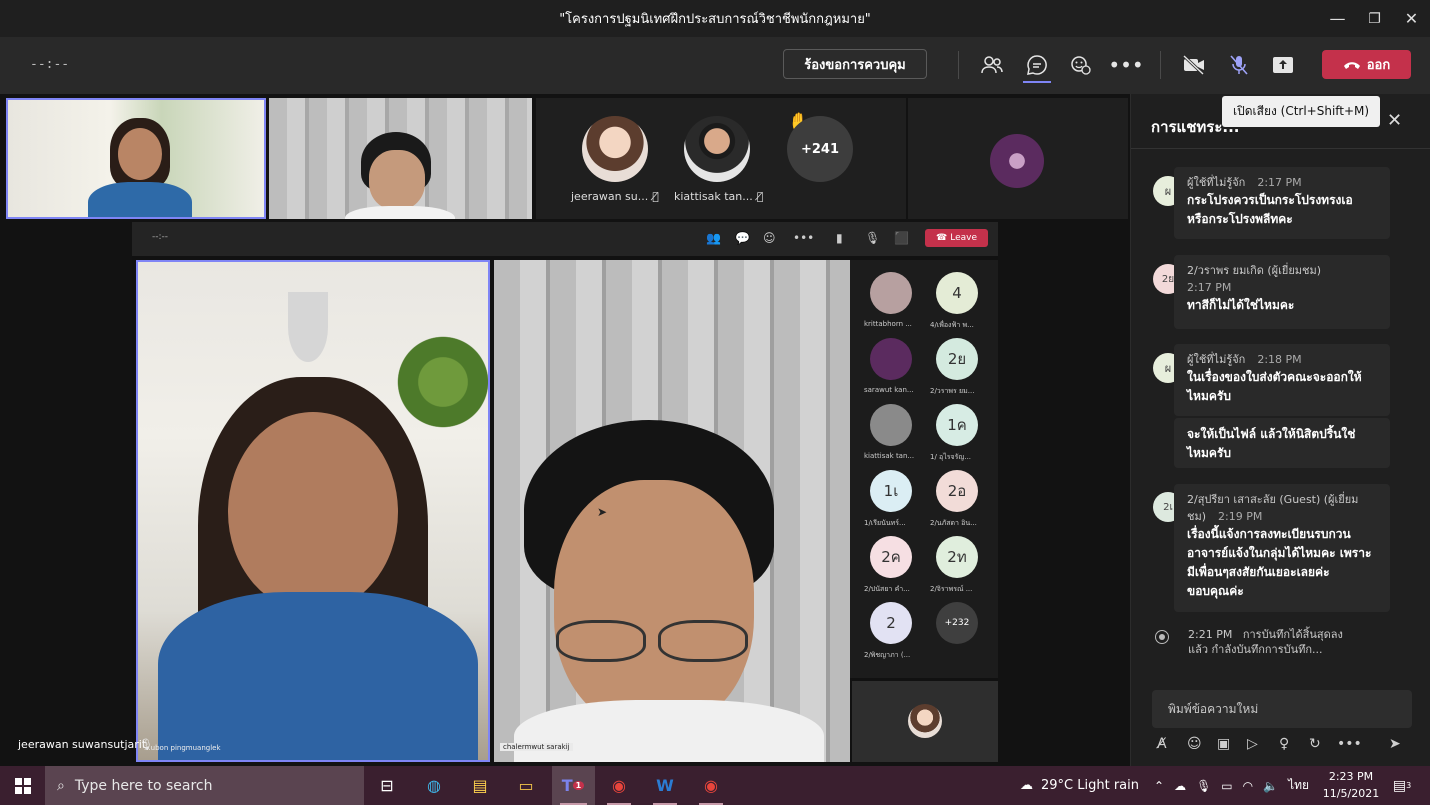  Describe the element at coordinates (1411, 18) in the screenshot. I see `close-window-button: ✕` at that location.